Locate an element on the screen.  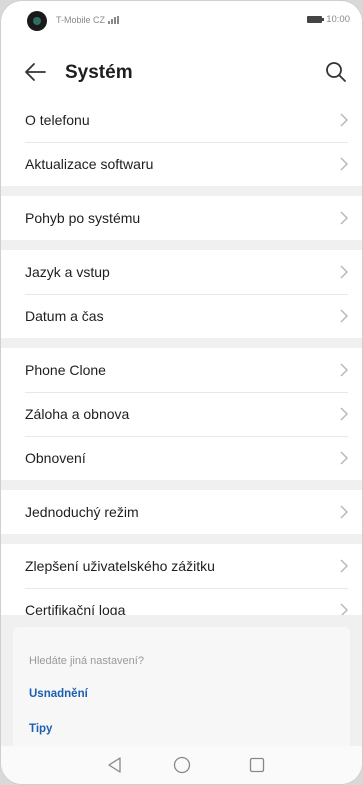
front-camera is located at coordinates (37, 21).